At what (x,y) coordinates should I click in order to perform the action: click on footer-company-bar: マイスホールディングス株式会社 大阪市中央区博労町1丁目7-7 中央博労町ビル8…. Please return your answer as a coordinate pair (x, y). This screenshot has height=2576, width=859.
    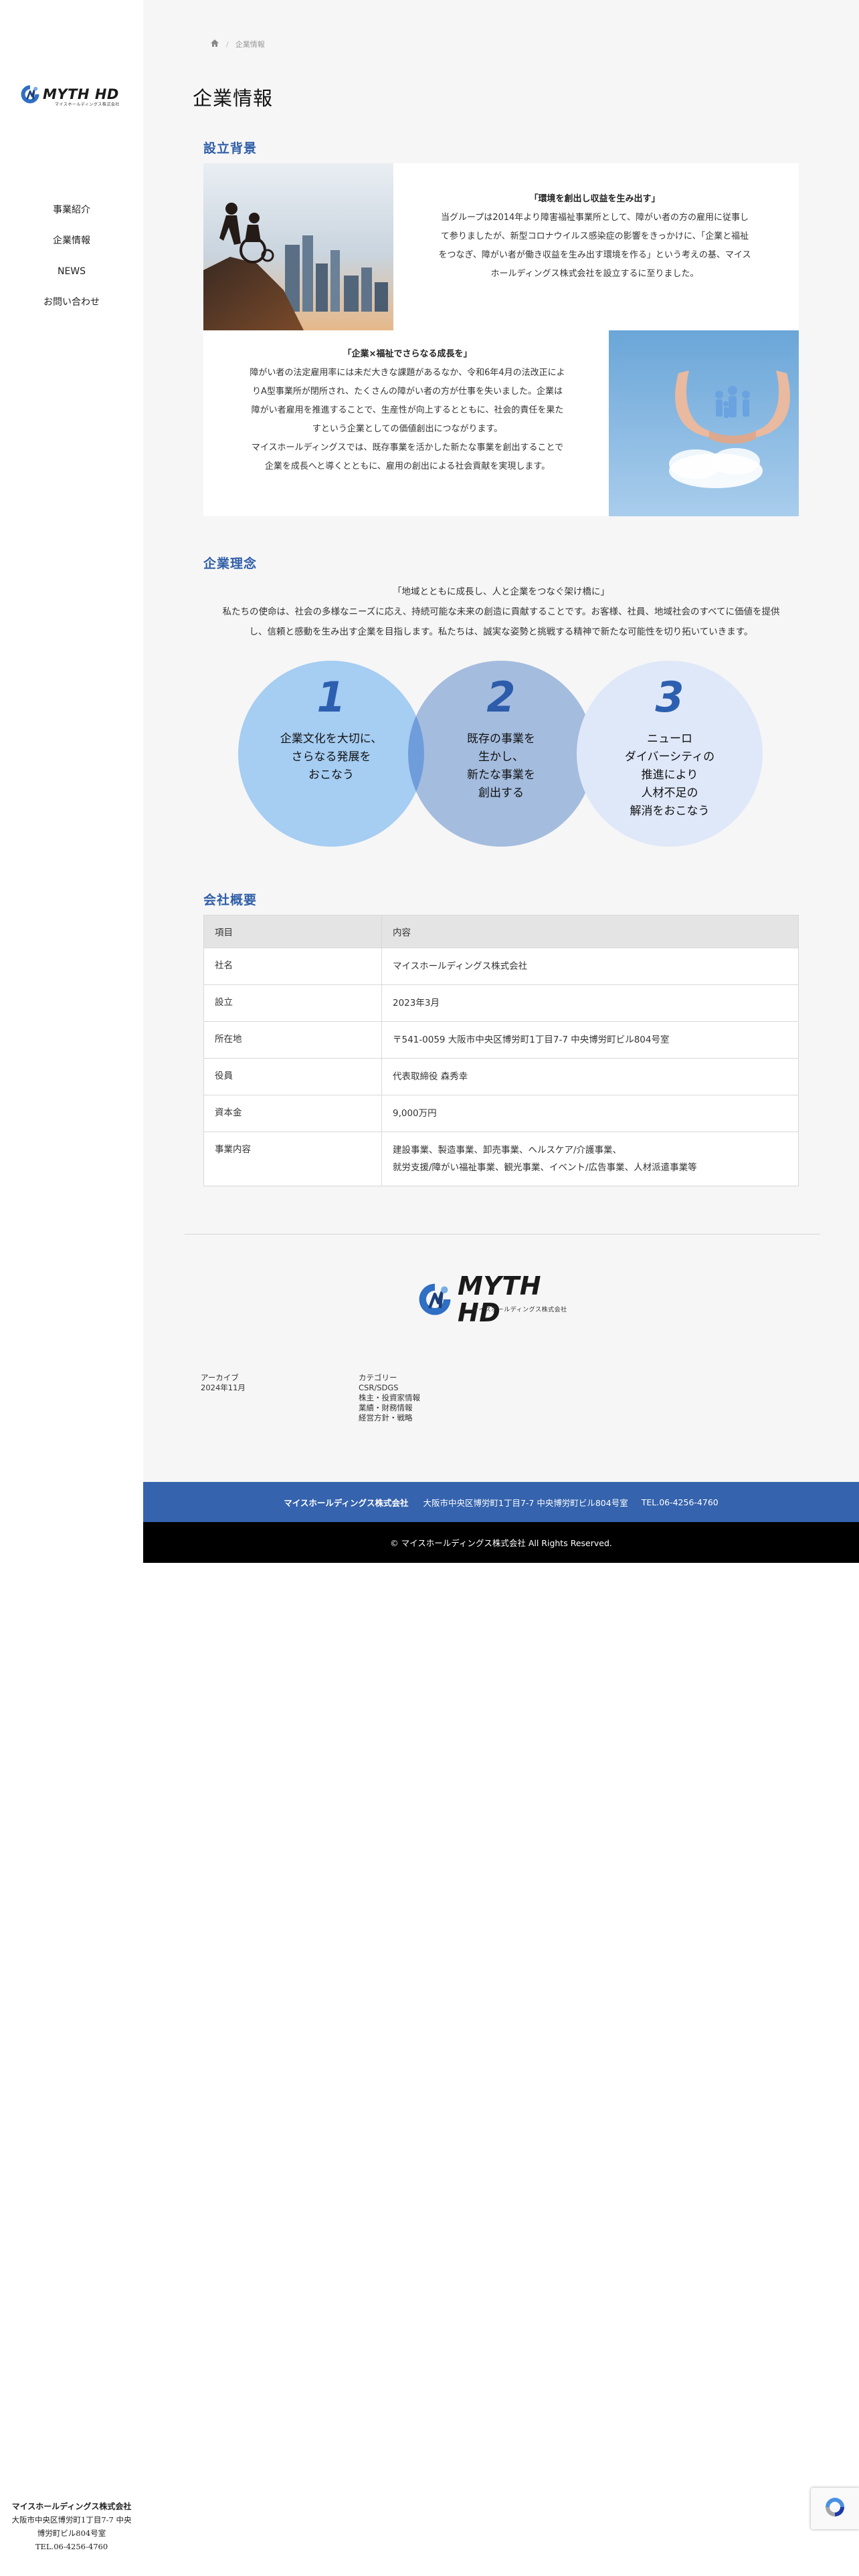
    Looking at the image, I should click on (501, 1502).